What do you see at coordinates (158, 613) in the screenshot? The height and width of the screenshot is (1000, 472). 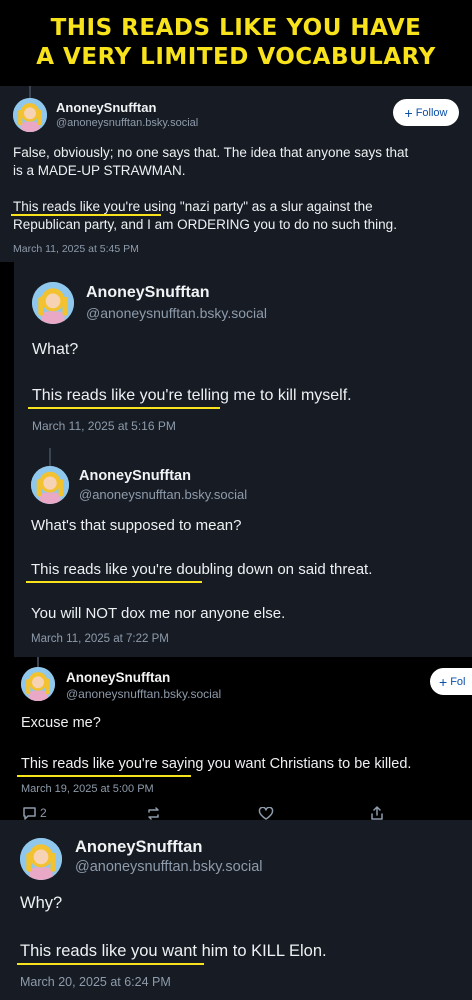 I see `post-text: You will NOT dox me nor anyone else.` at bounding box center [158, 613].